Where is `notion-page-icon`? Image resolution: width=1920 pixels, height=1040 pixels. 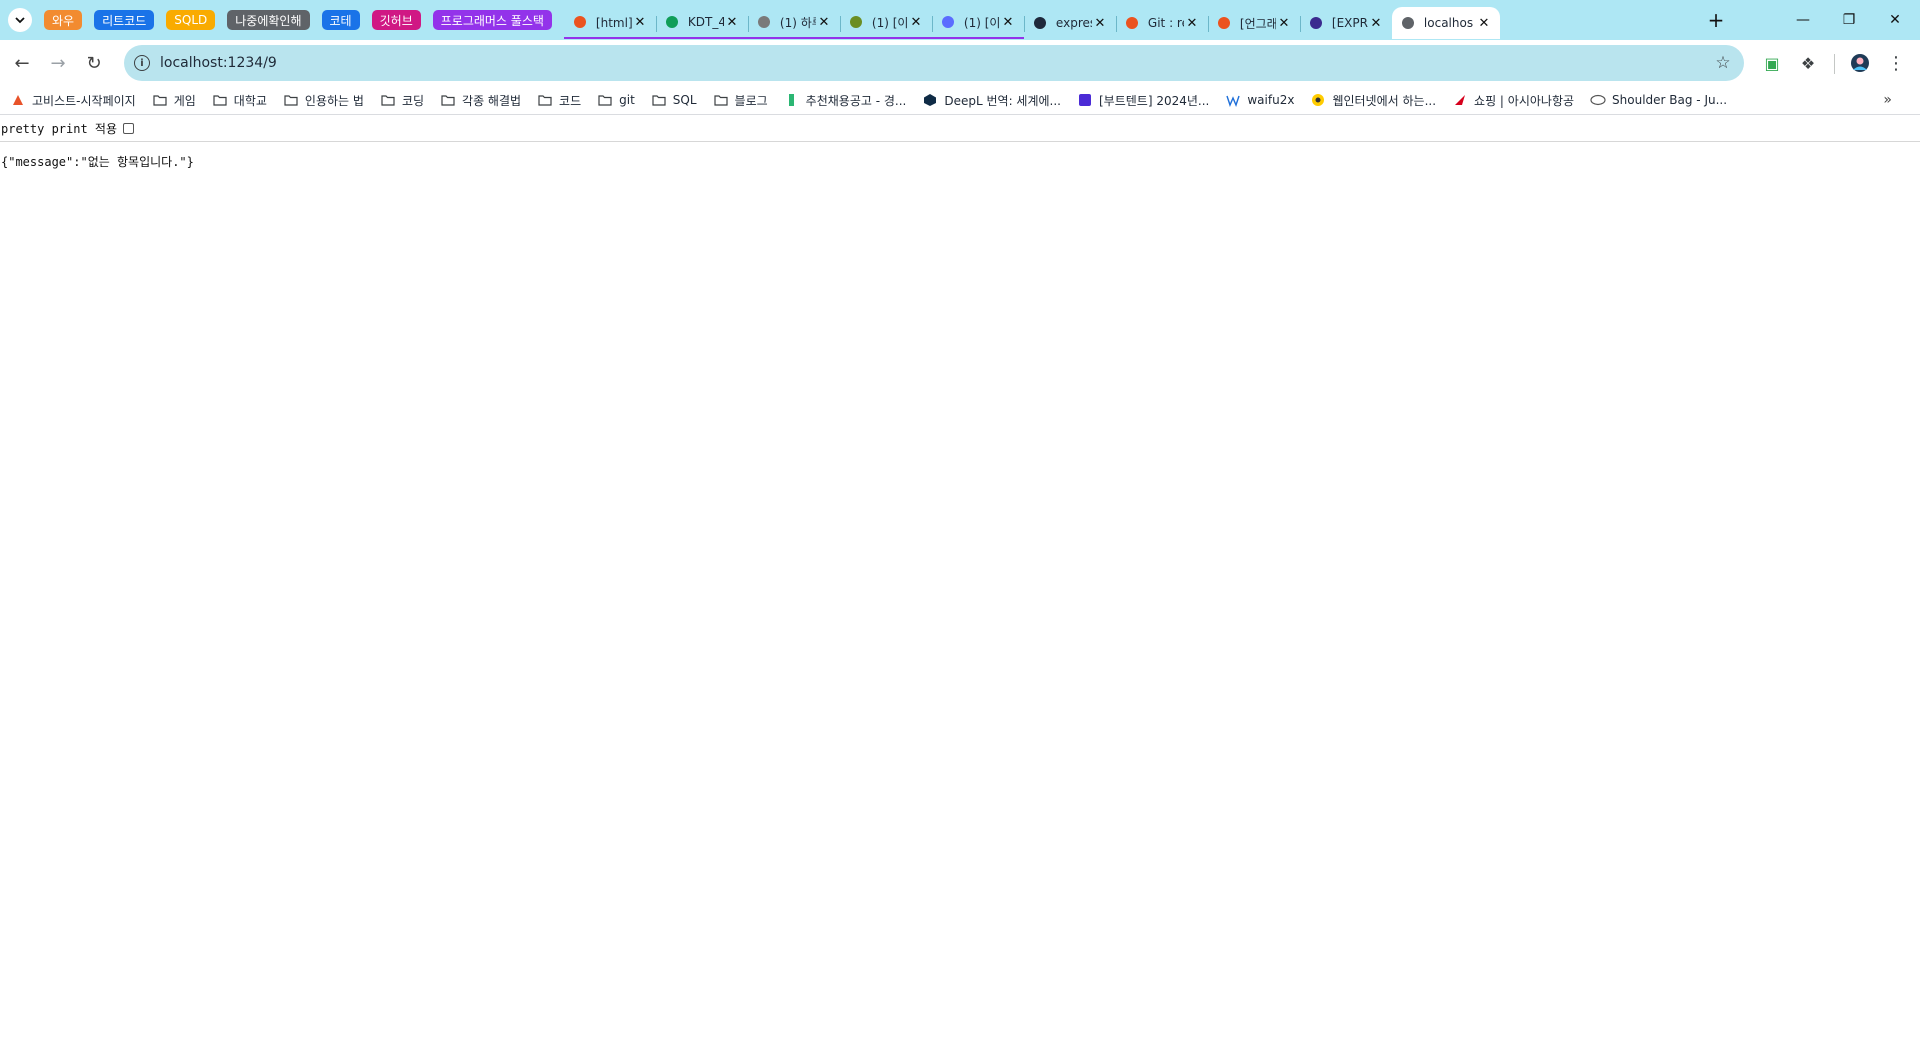 notion-page-icon is located at coordinates (764, 22).